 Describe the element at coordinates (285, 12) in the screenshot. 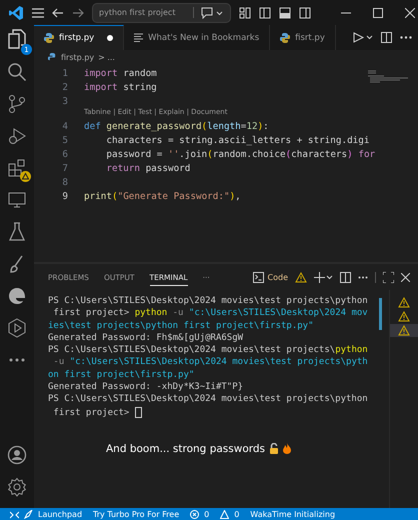

I see `panel-toggle-icon` at that location.